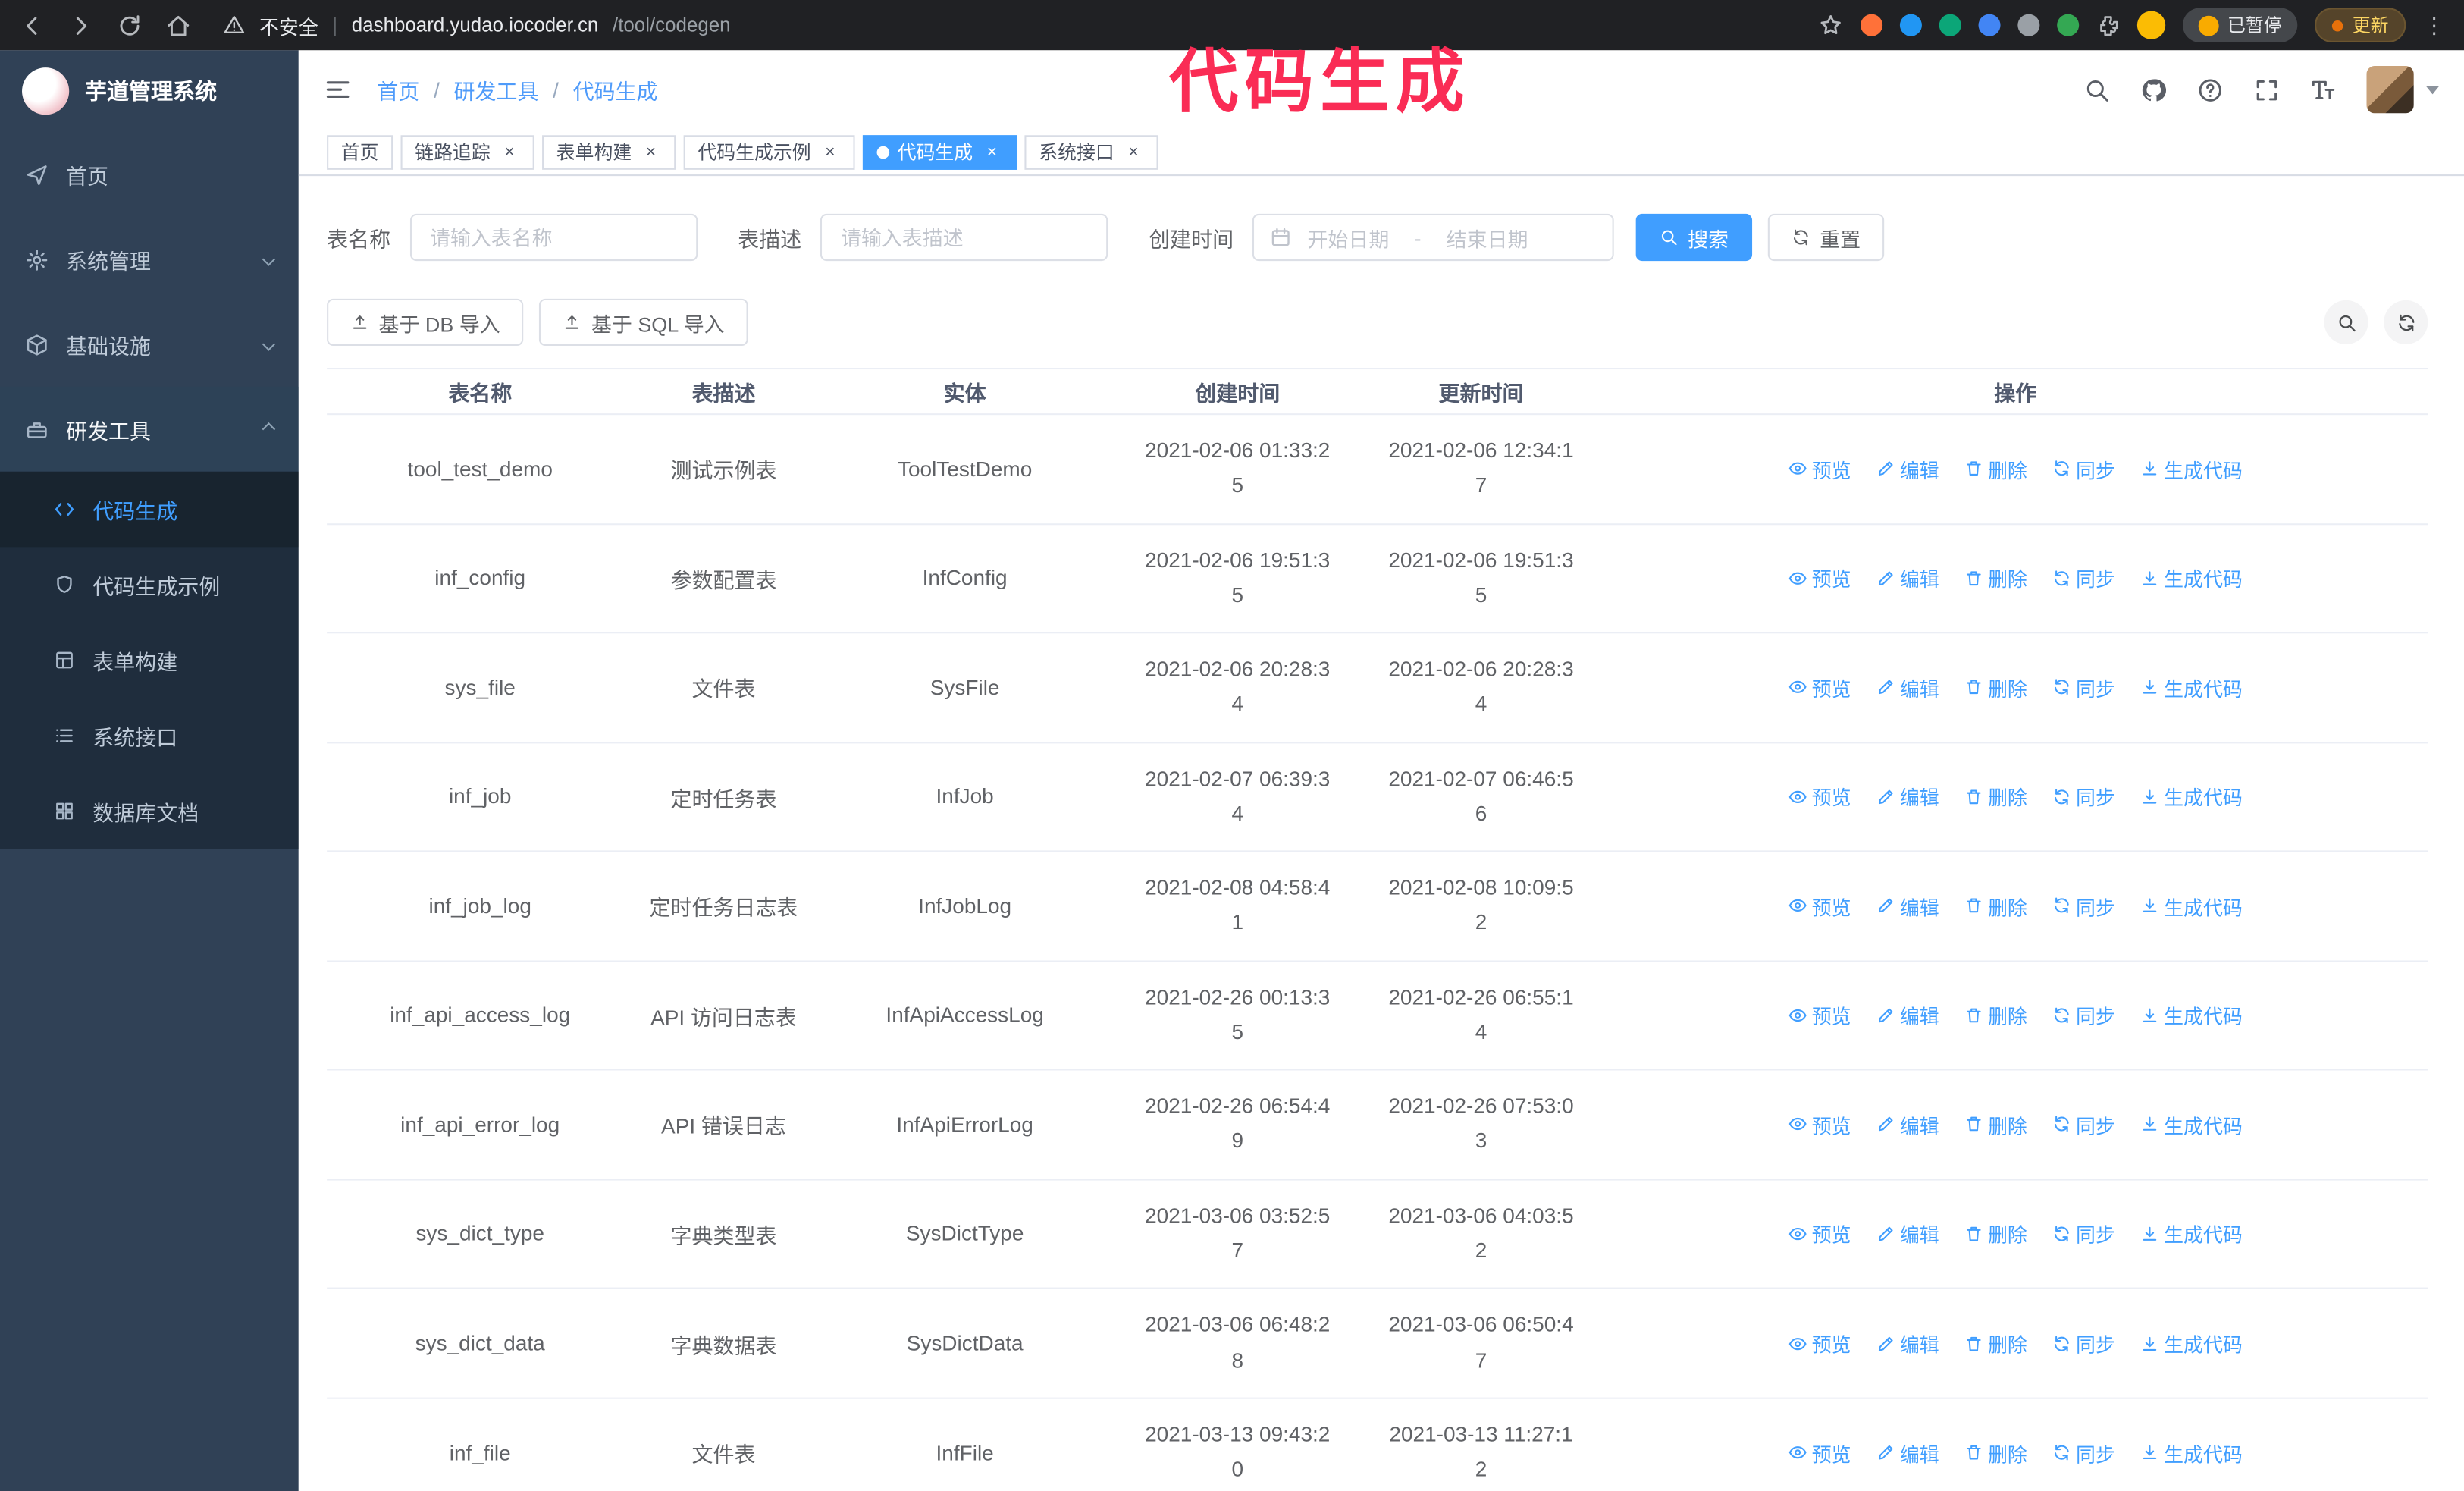 Image resolution: width=2464 pixels, height=1491 pixels. Describe the element at coordinates (150, 660) in the screenshot. I see `sidebar-item-form-builder: 表单构建` at that location.